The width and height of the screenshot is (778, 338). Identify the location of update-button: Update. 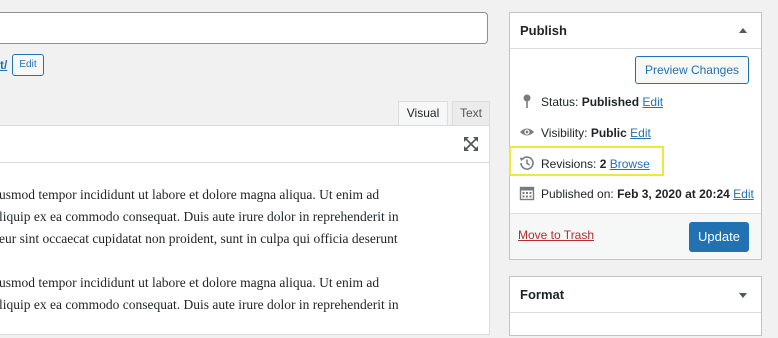
(719, 237).